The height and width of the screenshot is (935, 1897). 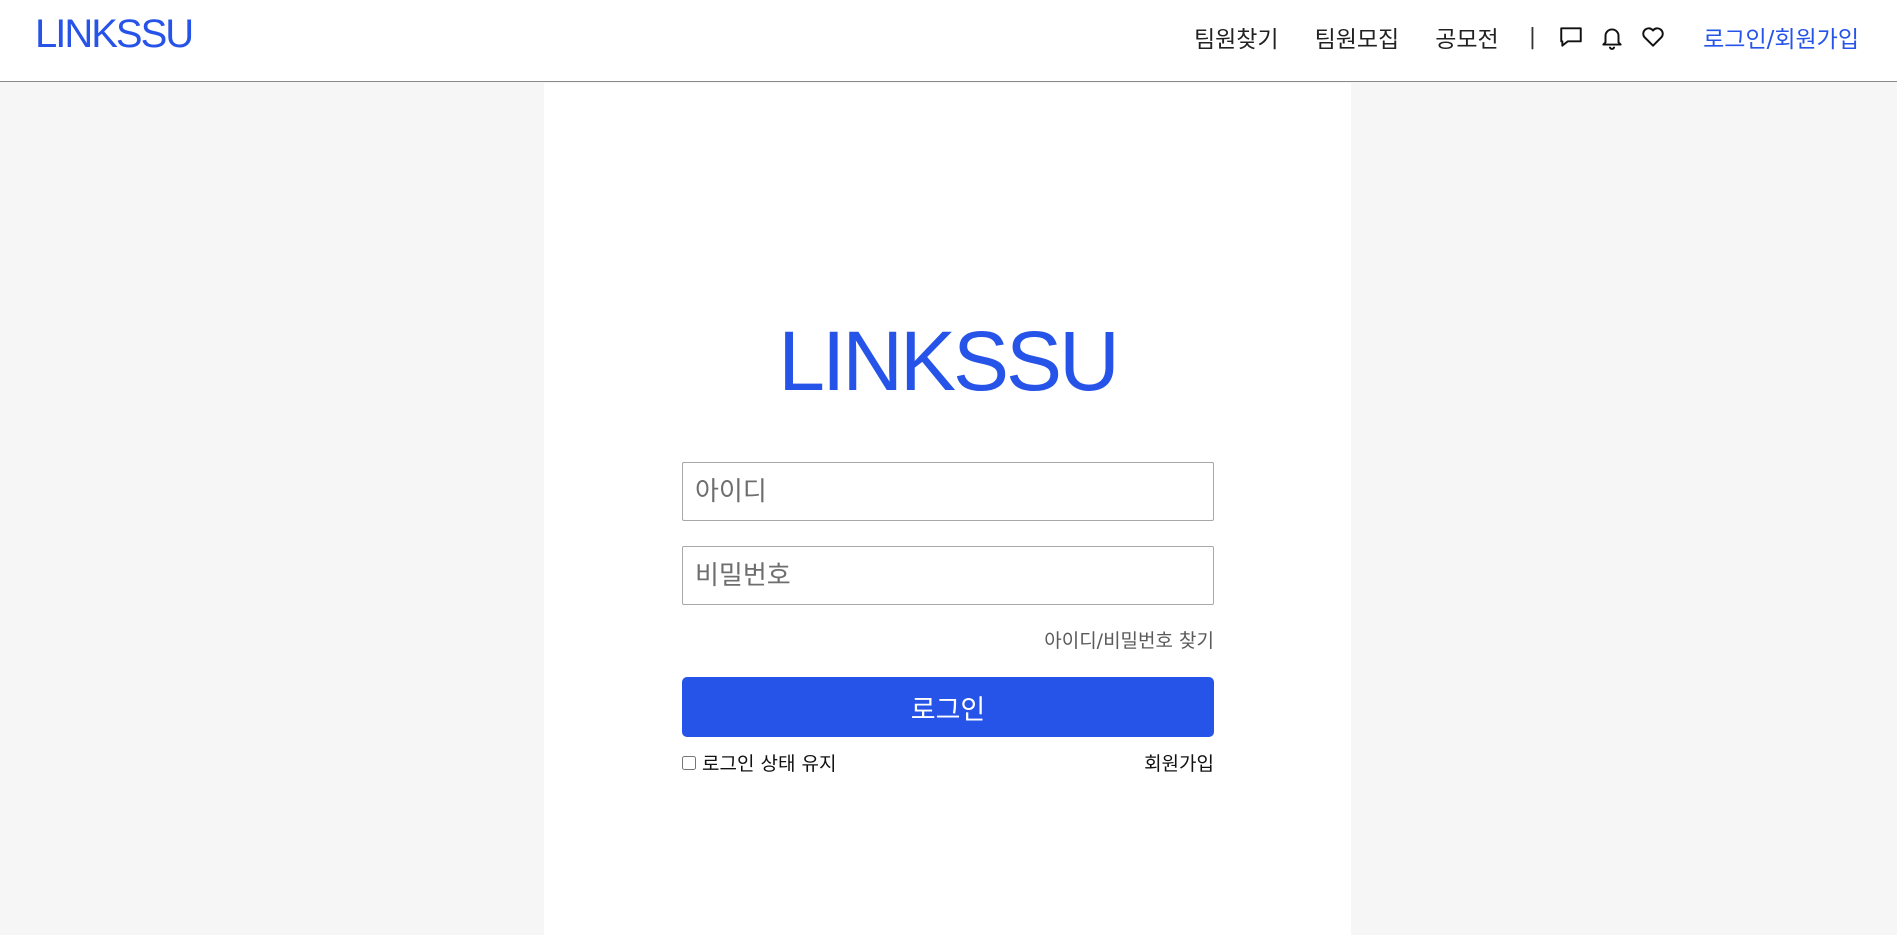 I want to click on keep-logged-in: 로그인 상태 유지, so click(x=759, y=762).